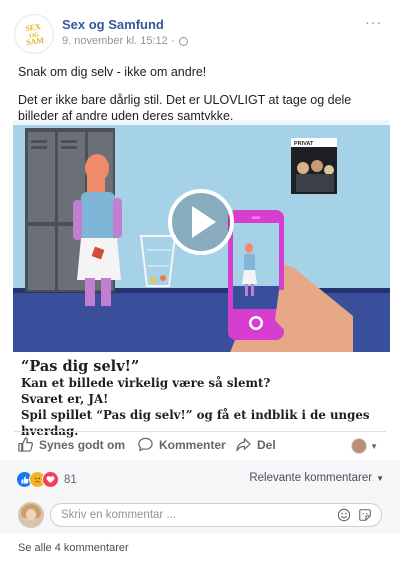  I want to click on magazine-title: PRIVAT, so click(304, 144).